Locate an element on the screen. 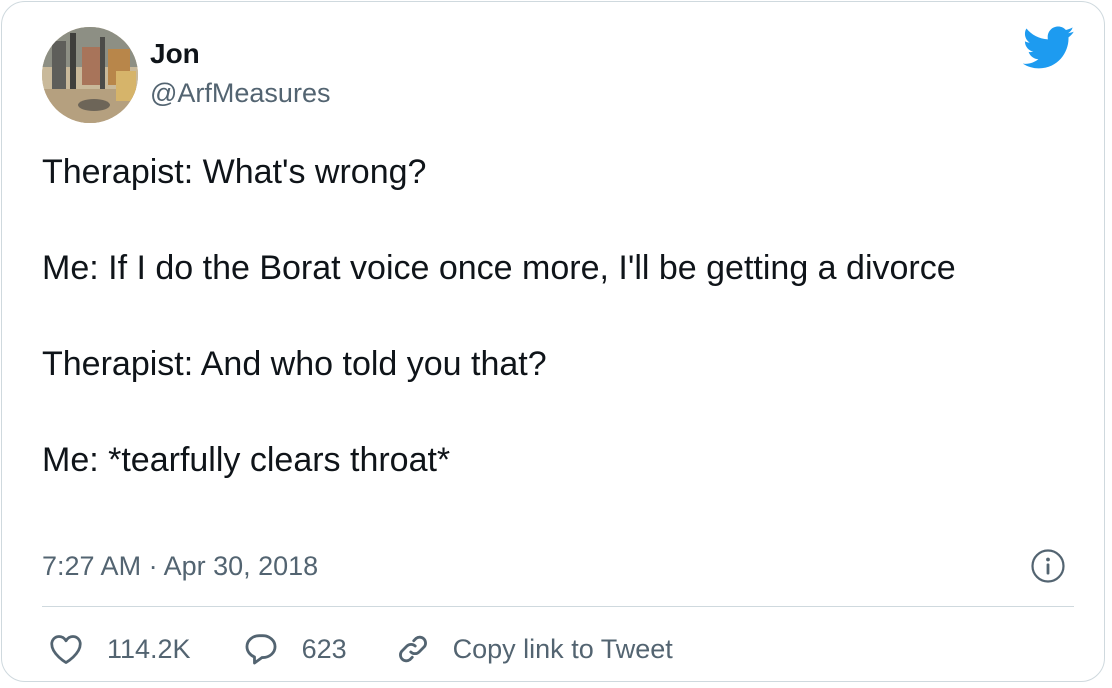  like-count: 114.2K is located at coordinates (149, 648).